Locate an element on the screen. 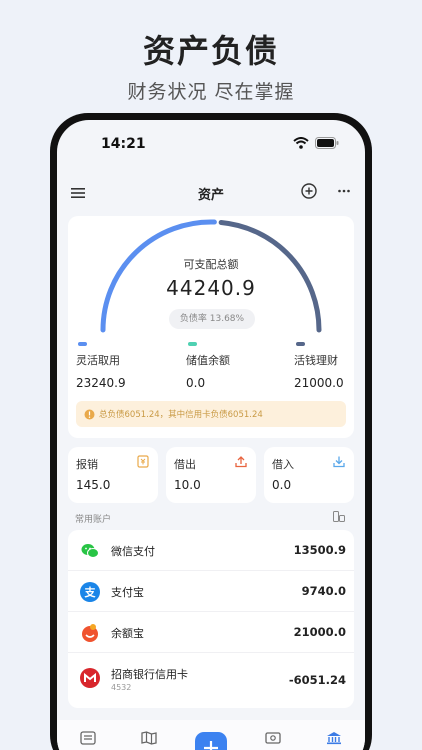 The width and height of the screenshot is (422, 750). mini-card-value: 10.0 is located at coordinates (187, 485).